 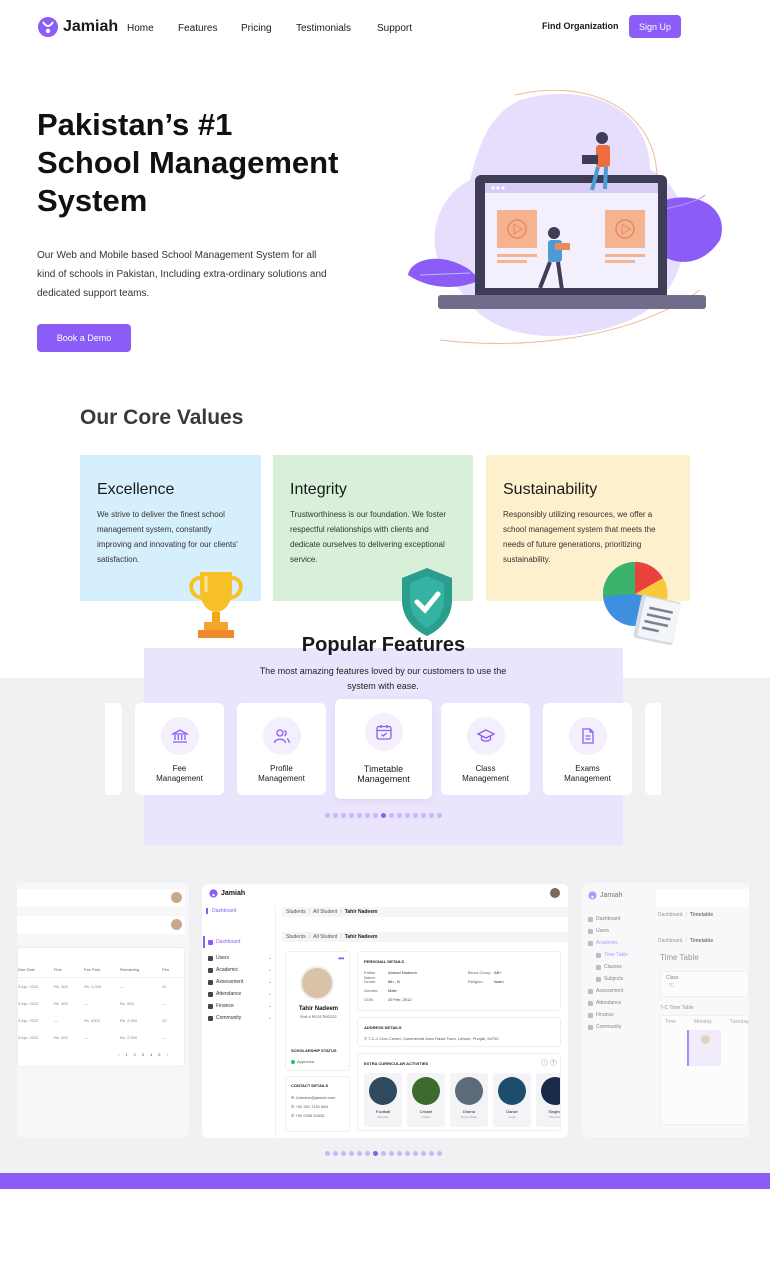 I want to click on sidebar-item-academic: Academic, so click(x=621, y=943).